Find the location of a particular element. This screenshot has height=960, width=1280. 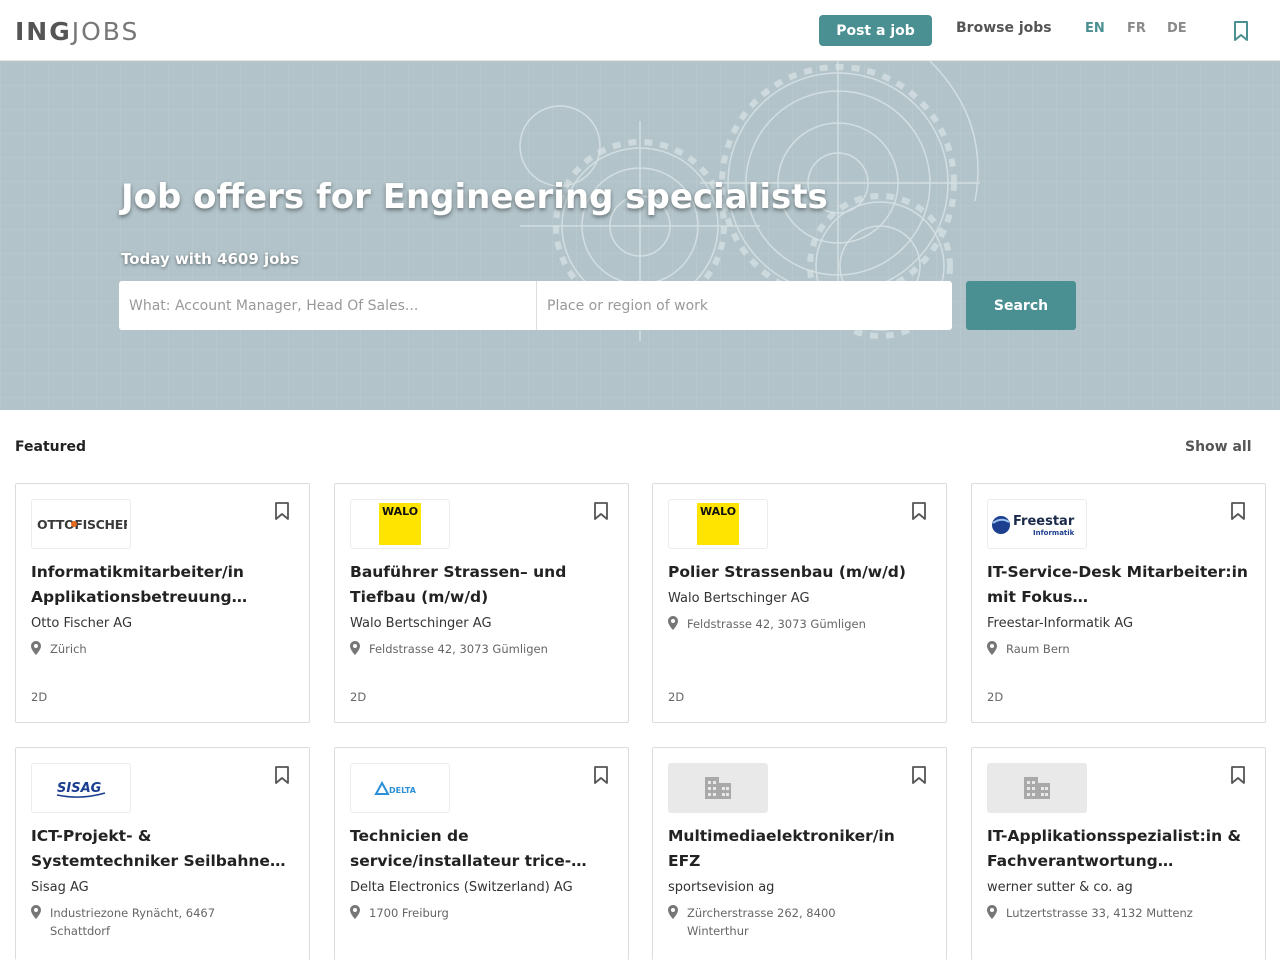

hero-title: Job offers for Engineering specialists is located at coordinates (474, 197).